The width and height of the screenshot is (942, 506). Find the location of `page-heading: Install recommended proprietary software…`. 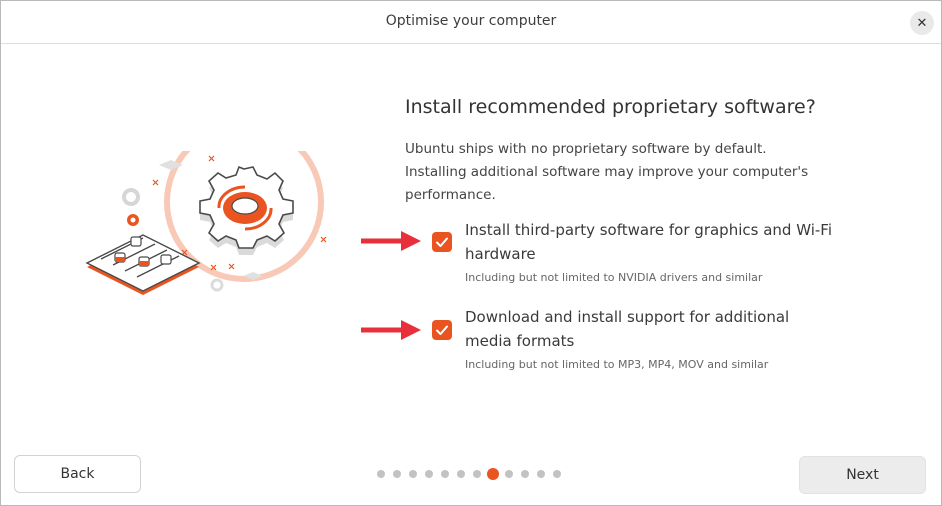

page-heading: Install recommended proprietary software… is located at coordinates (610, 107).